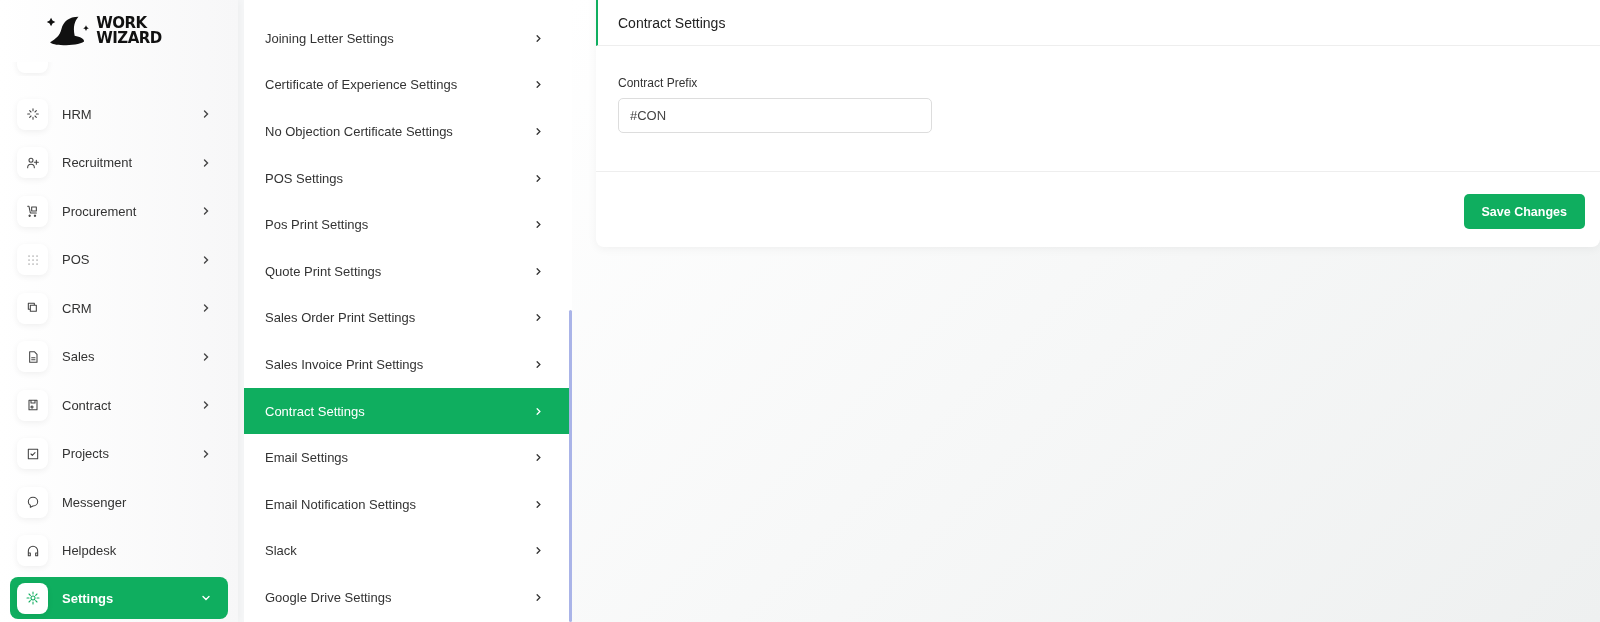 Image resolution: width=1600 pixels, height=622 pixels. I want to click on sidebar-item: Procurement, so click(119, 211).